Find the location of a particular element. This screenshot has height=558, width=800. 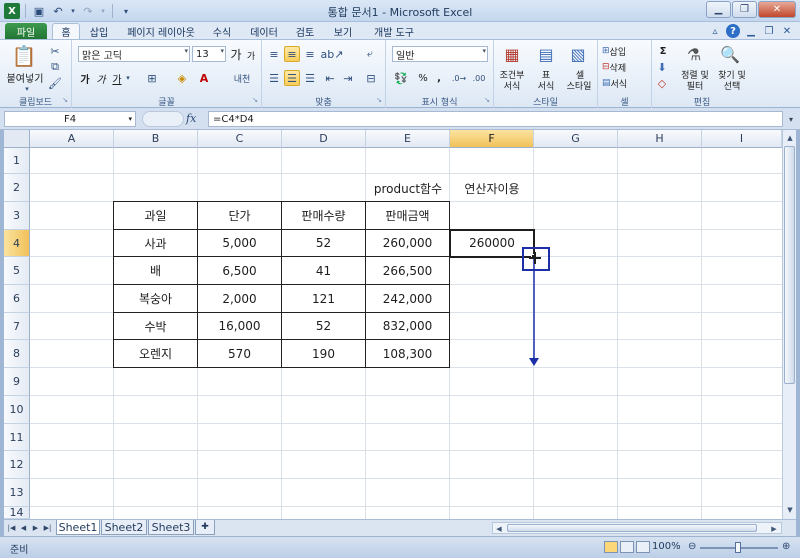

align-left-icon: ☰ is located at coordinates (274, 78).